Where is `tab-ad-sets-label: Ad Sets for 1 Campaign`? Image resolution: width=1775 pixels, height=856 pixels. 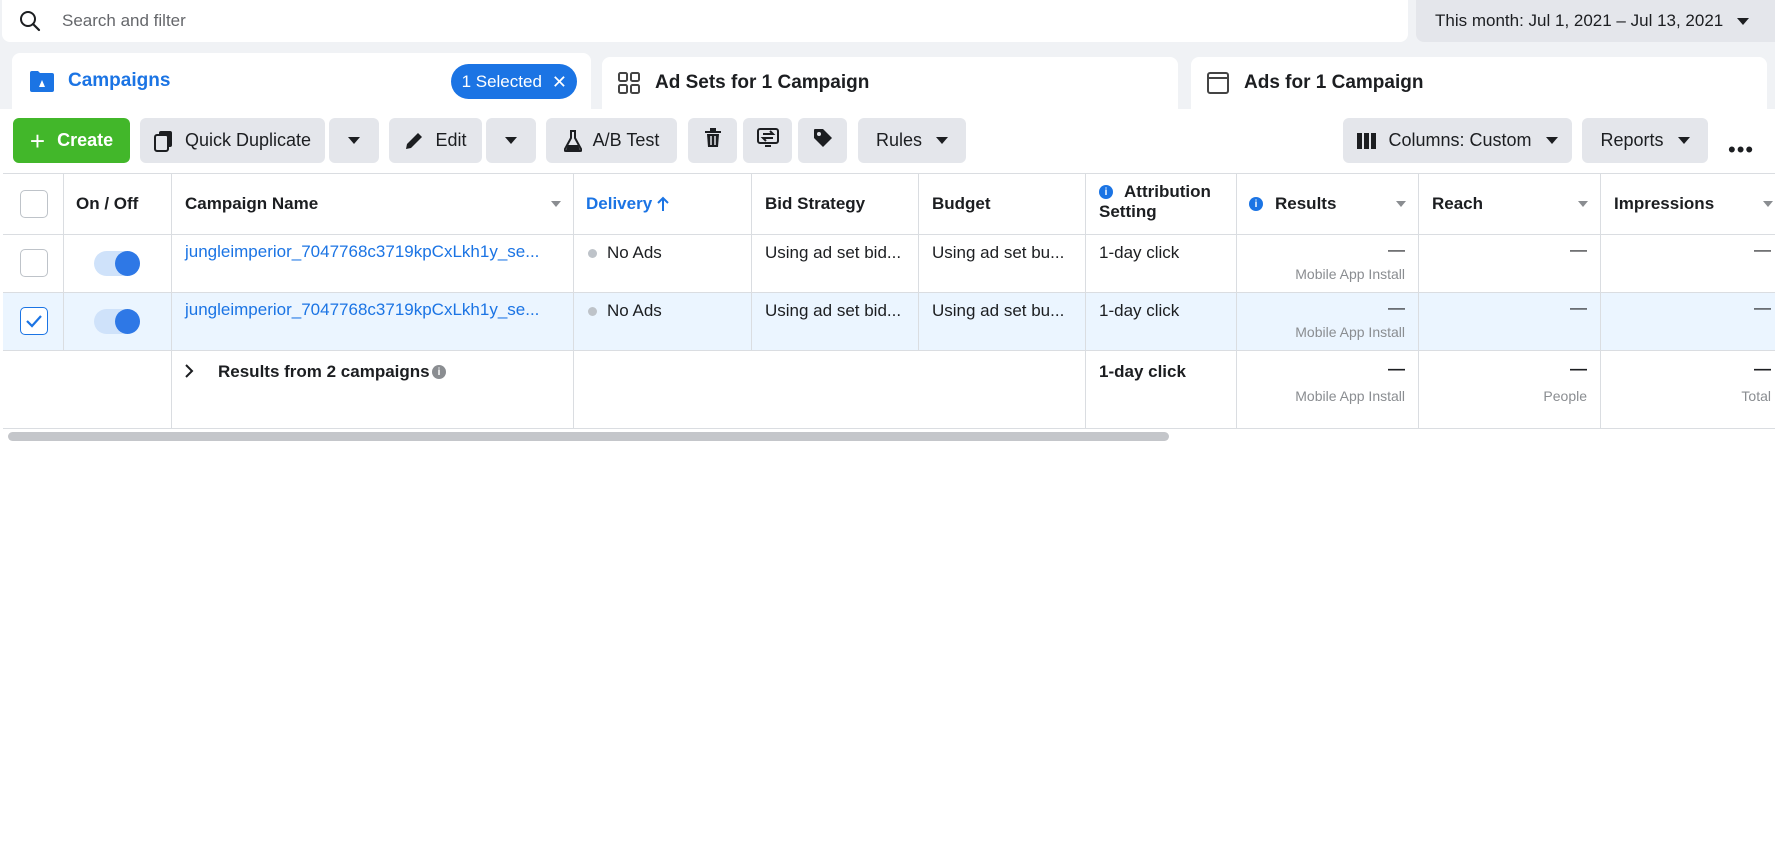
tab-ad-sets-label: Ad Sets for 1 Campaign is located at coordinates (762, 82).